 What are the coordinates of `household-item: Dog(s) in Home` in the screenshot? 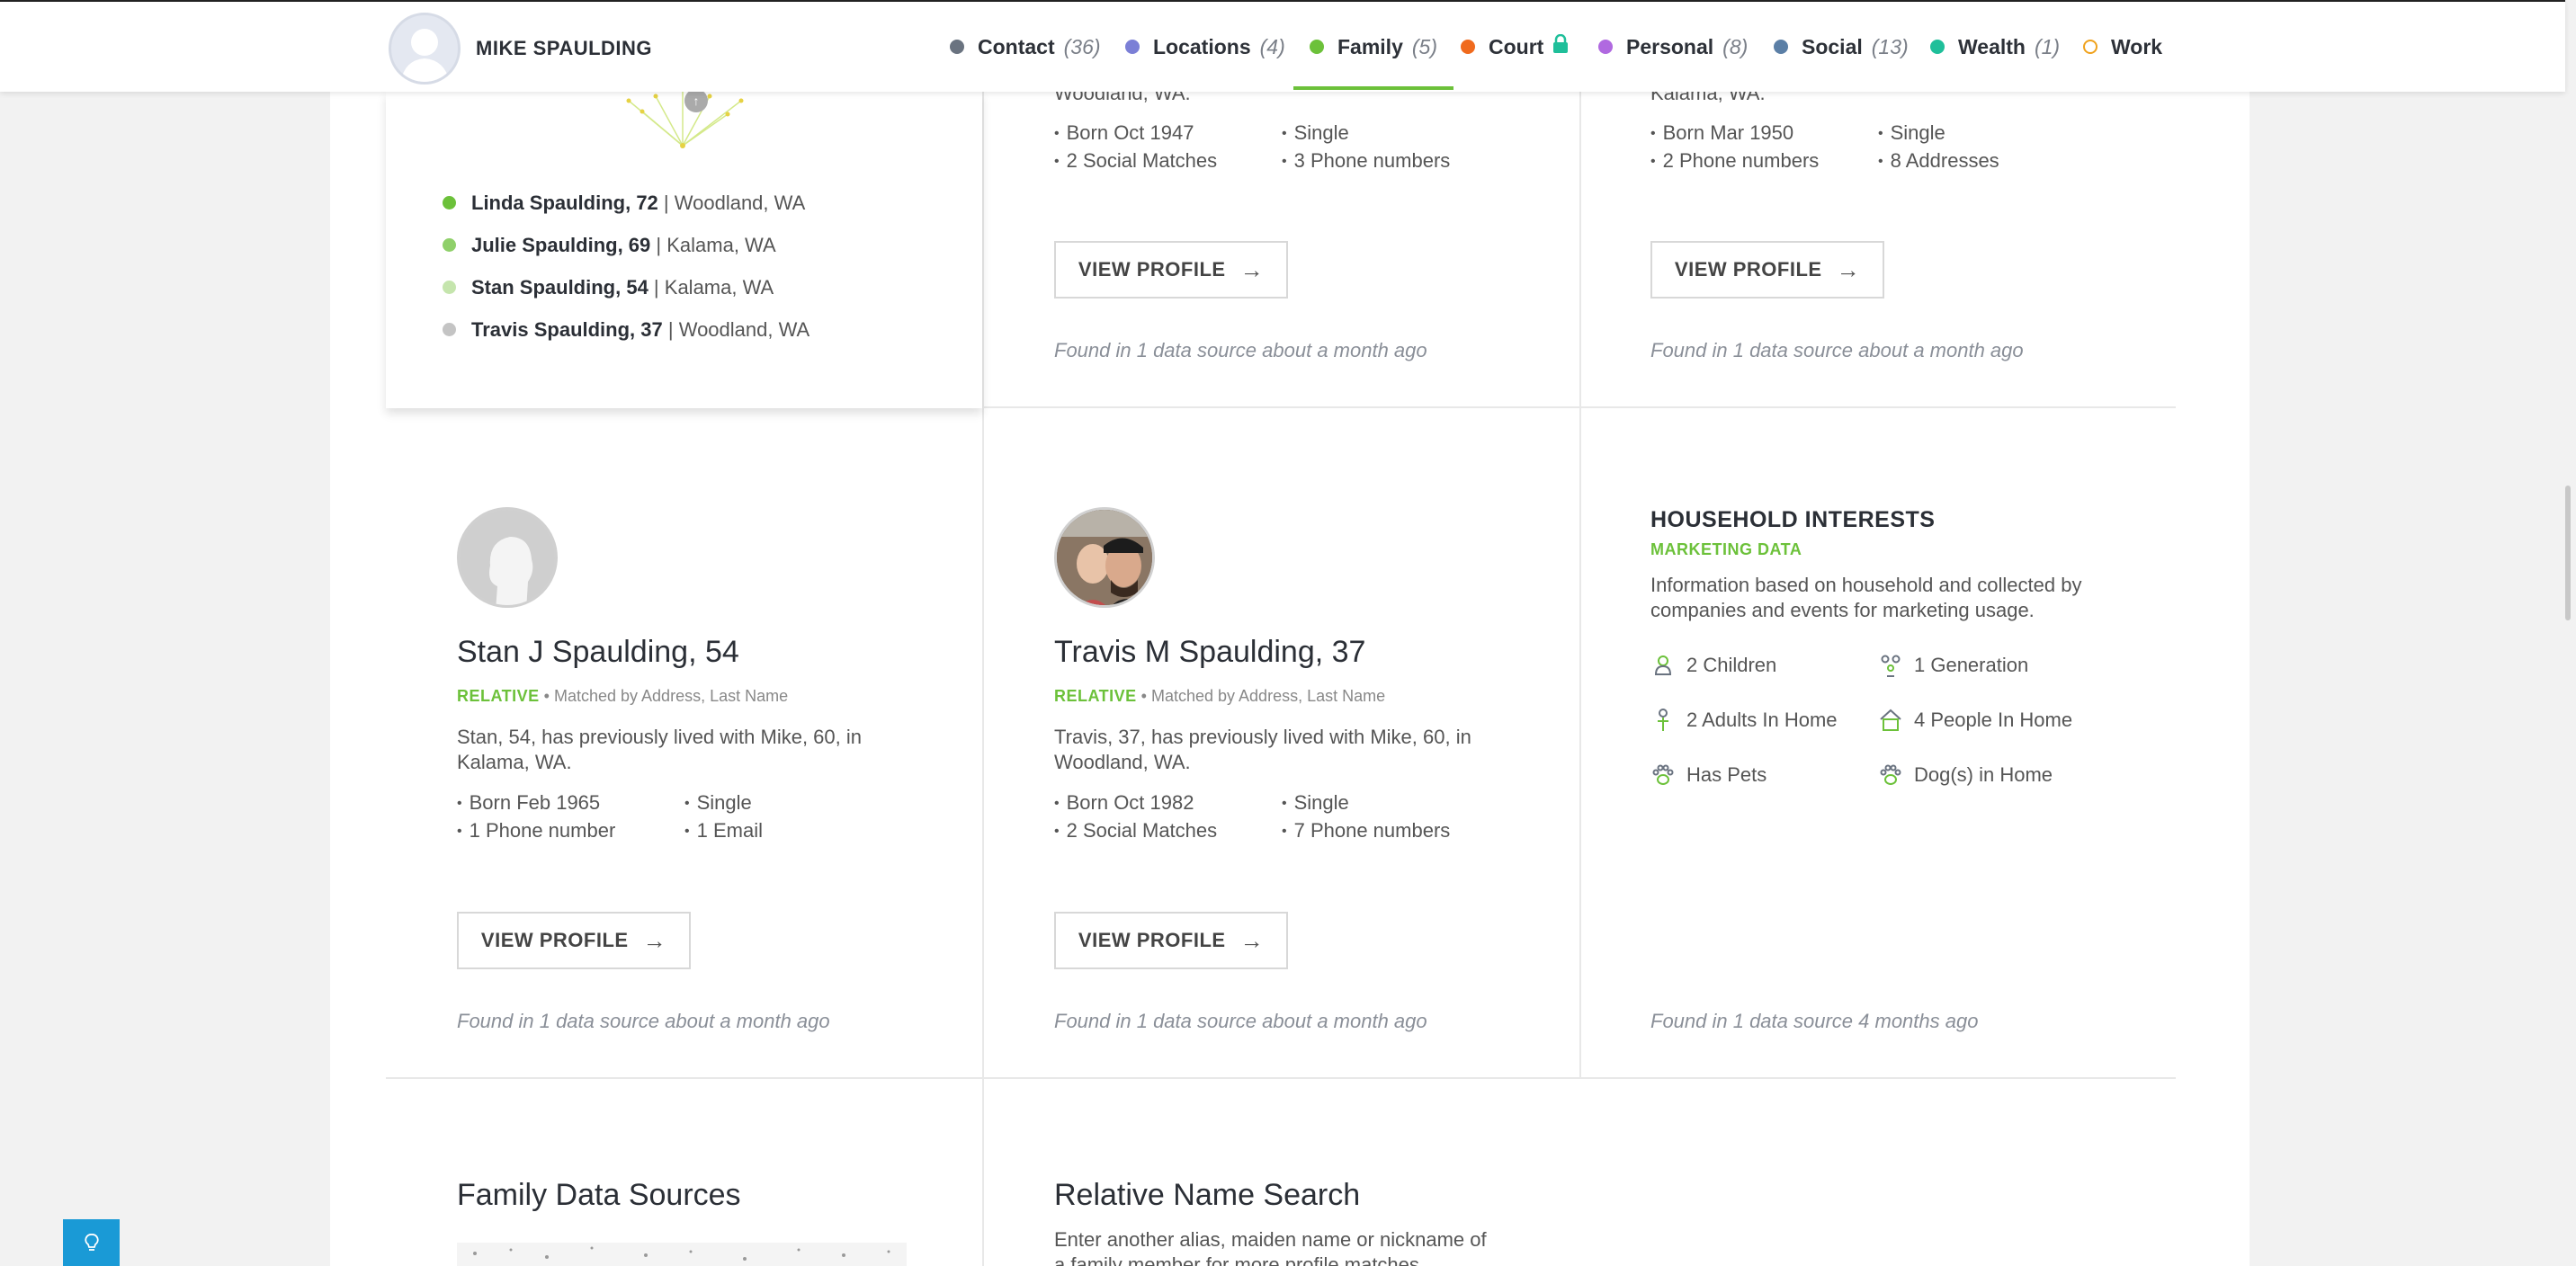 It's located at (1965, 775).